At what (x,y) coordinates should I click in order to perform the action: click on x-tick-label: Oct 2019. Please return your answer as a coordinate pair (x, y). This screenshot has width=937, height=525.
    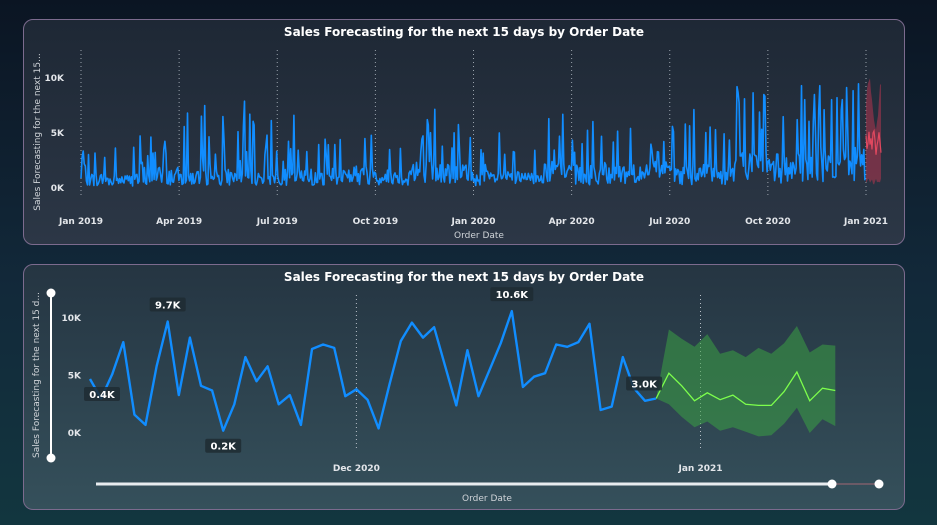
    Looking at the image, I should click on (375, 222).